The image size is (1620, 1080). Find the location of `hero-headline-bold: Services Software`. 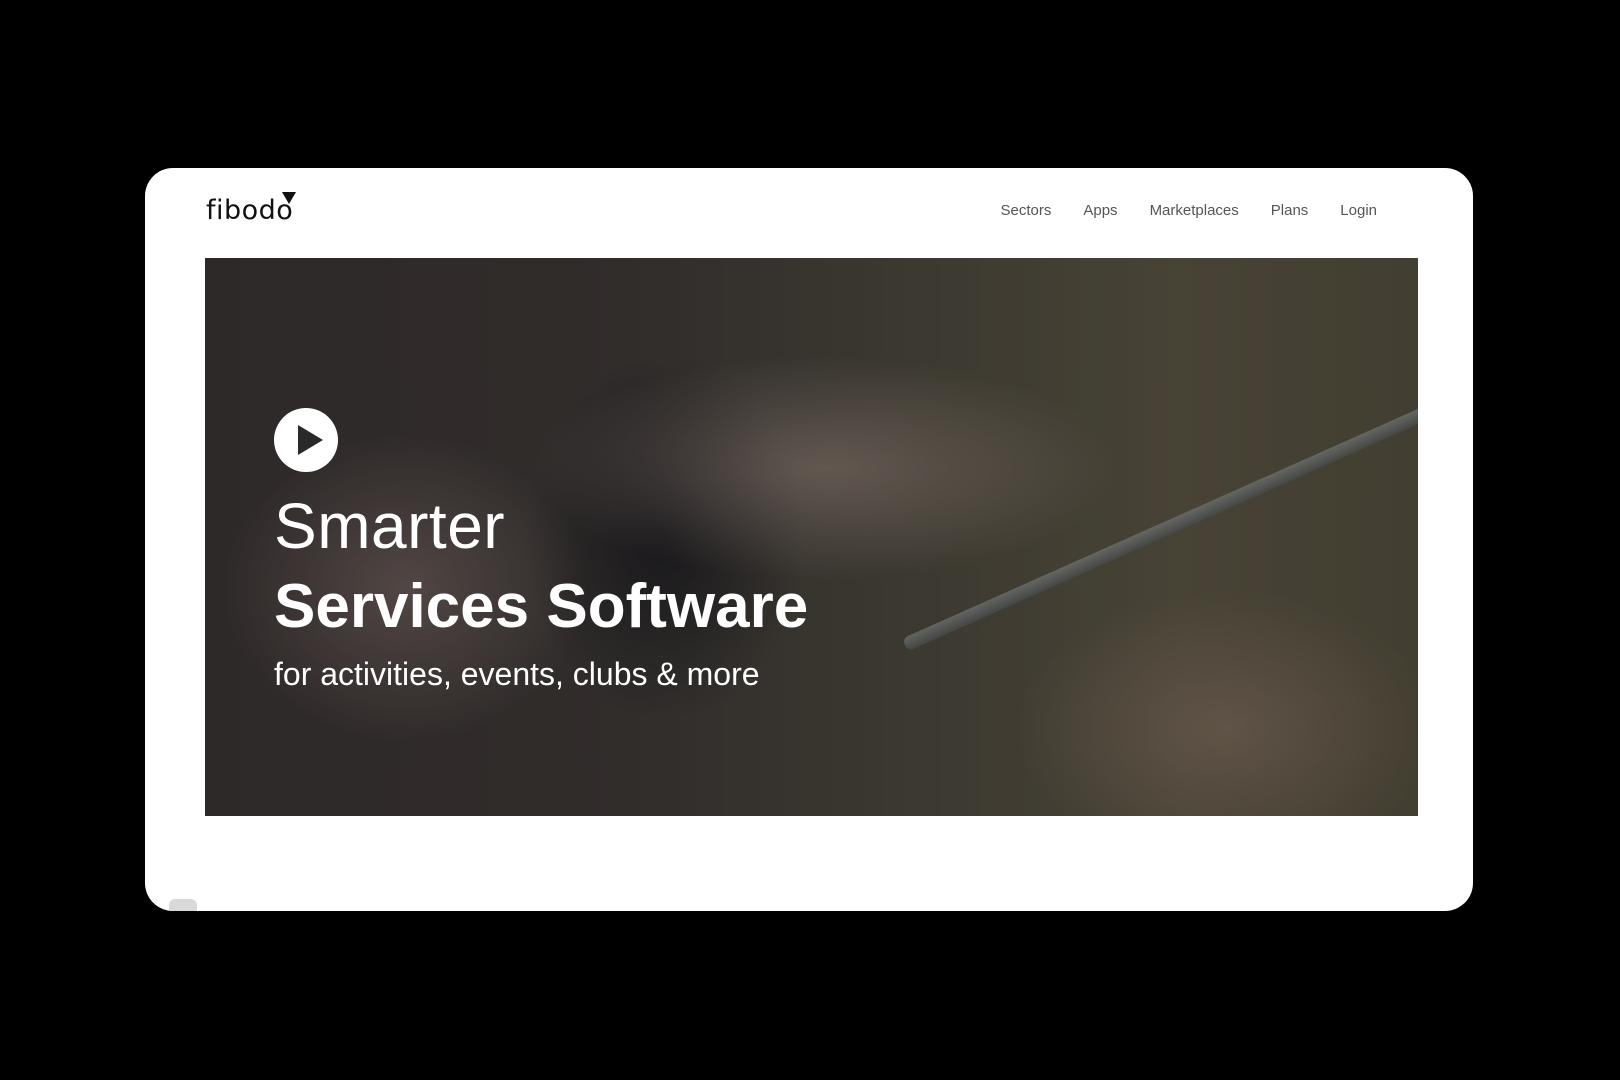

hero-headline-bold: Services Software is located at coordinates (541, 606).